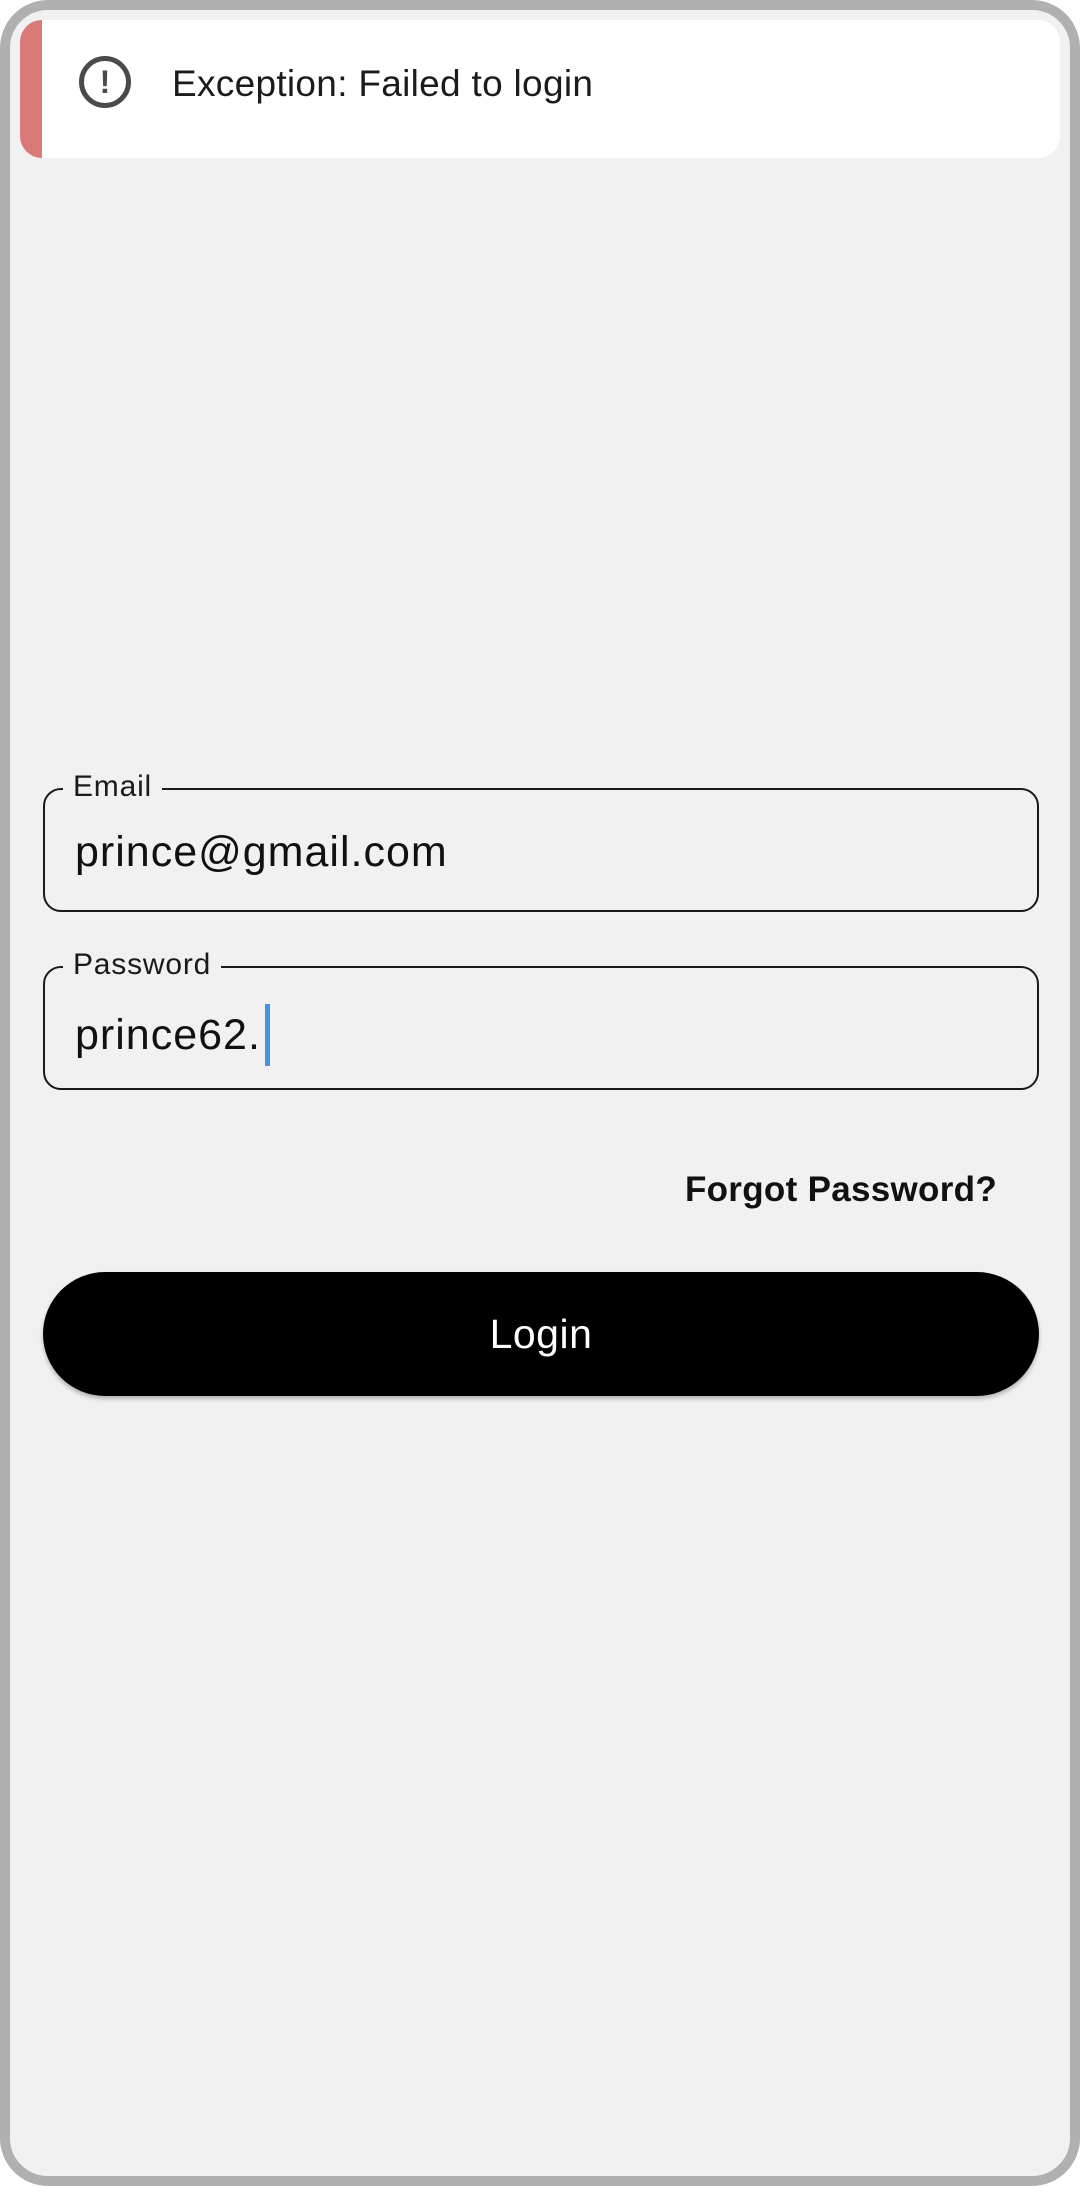 This screenshot has width=1080, height=2186. I want to click on login-button-label: Login, so click(541, 1333).